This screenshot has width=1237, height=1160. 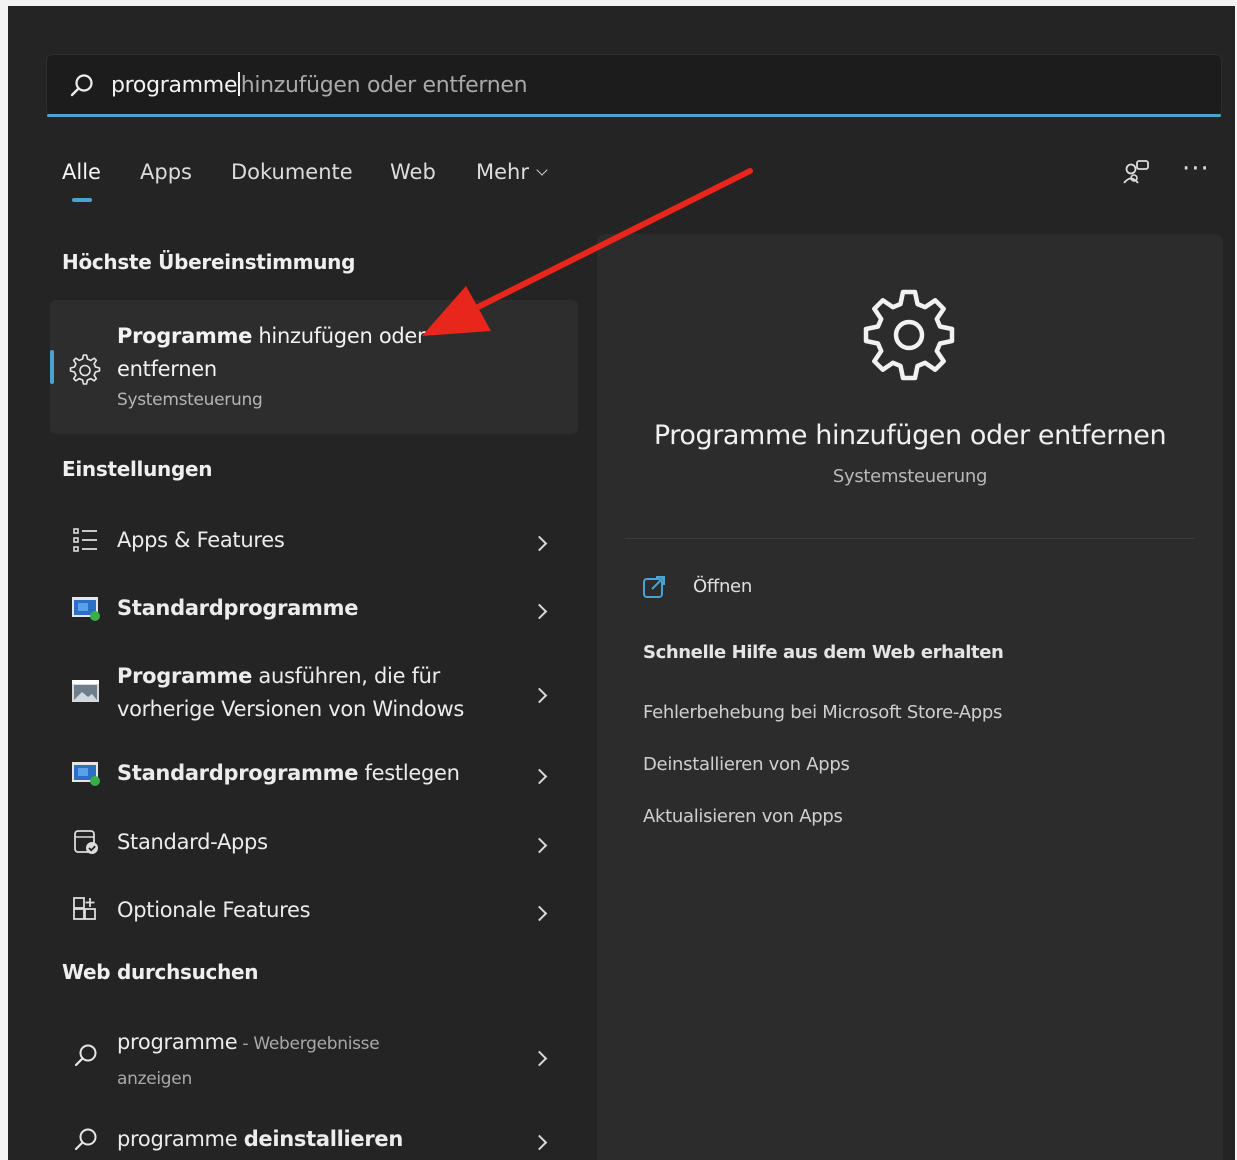 I want to click on search-typed-text: programme, so click(x=174, y=85).